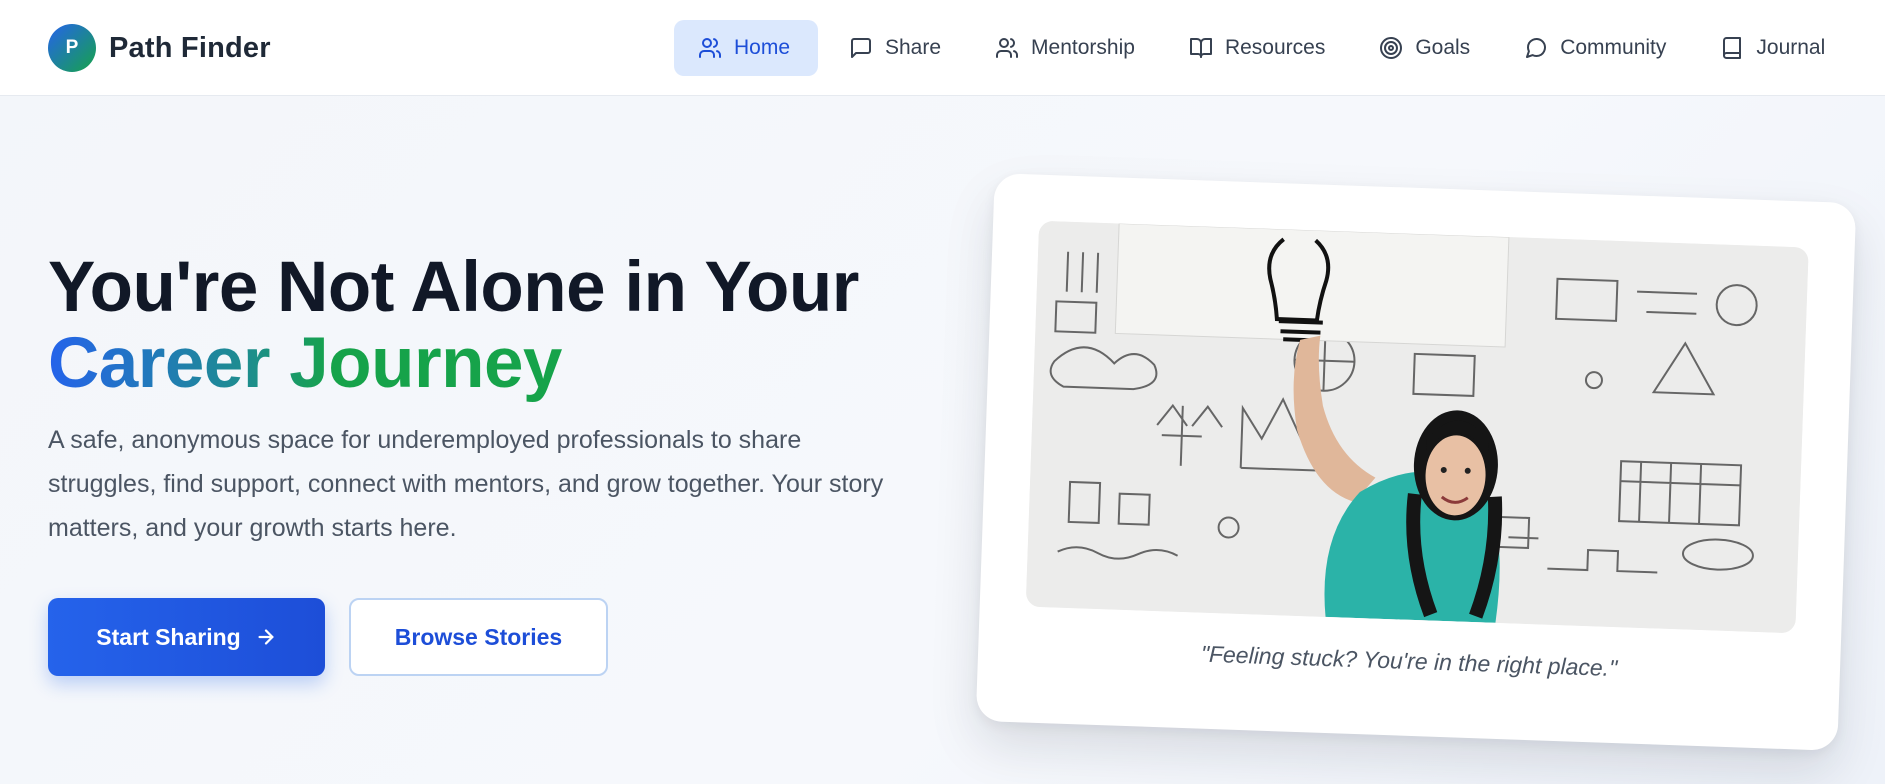 This screenshot has height=784, width=1885. What do you see at coordinates (168, 636) in the screenshot?
I see `start-sharing-label: Start Sharing` at bounding box center [168, 636].